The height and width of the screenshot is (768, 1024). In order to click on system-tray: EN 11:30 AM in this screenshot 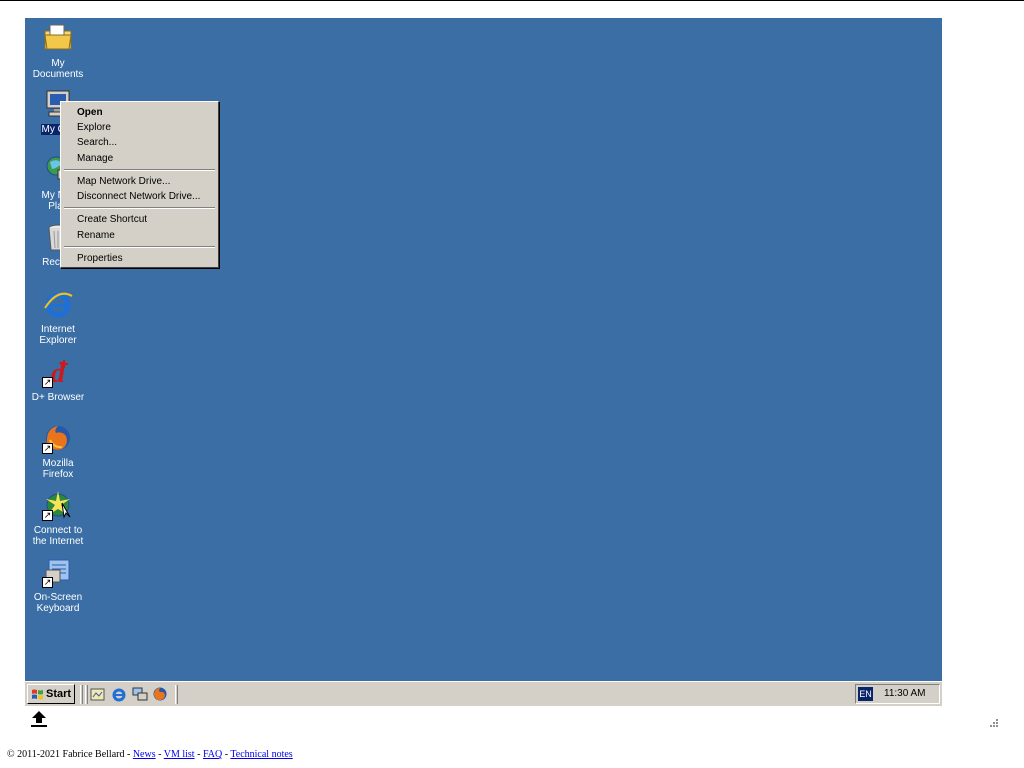, I will do `click(897, 694)`.